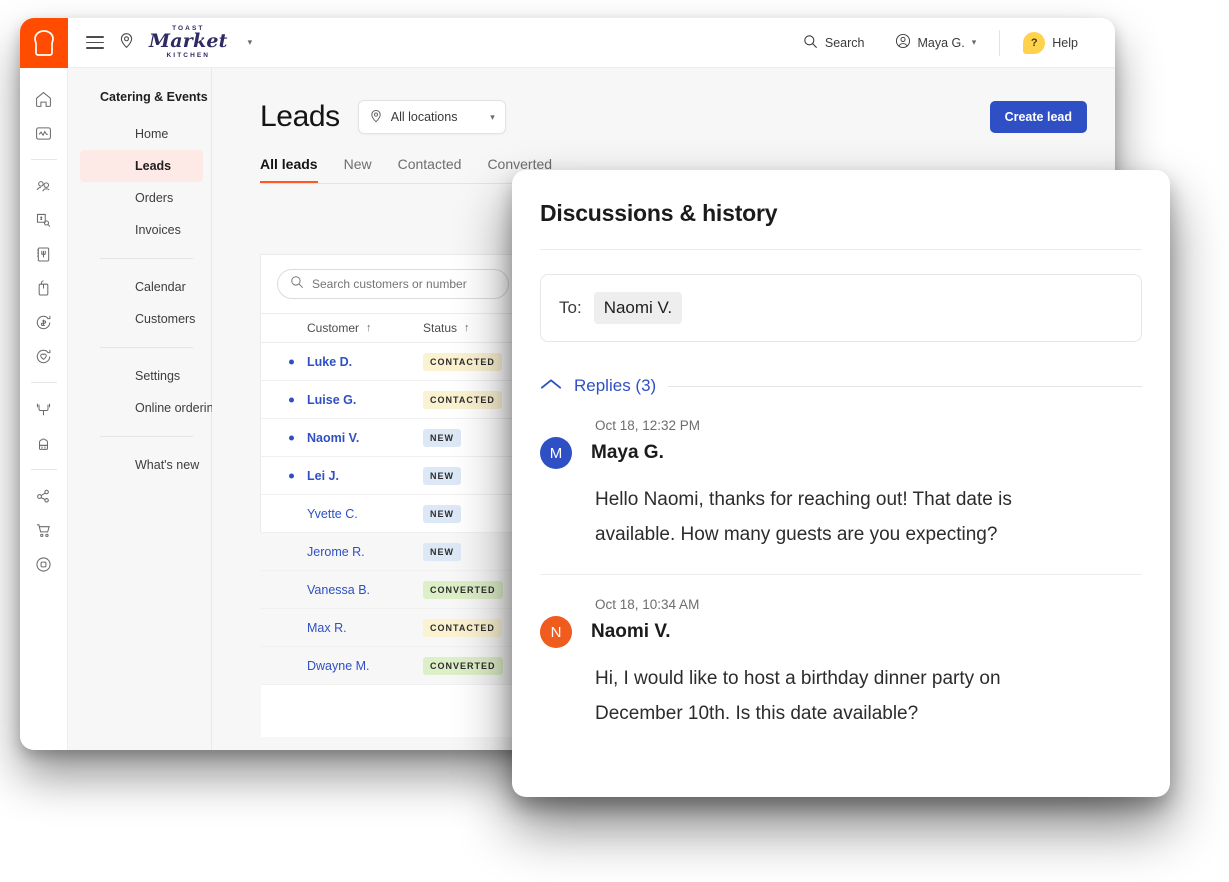 The width and height of the screenshot is (1229, 882). I want to click on guests-icon, so click(44, 186).